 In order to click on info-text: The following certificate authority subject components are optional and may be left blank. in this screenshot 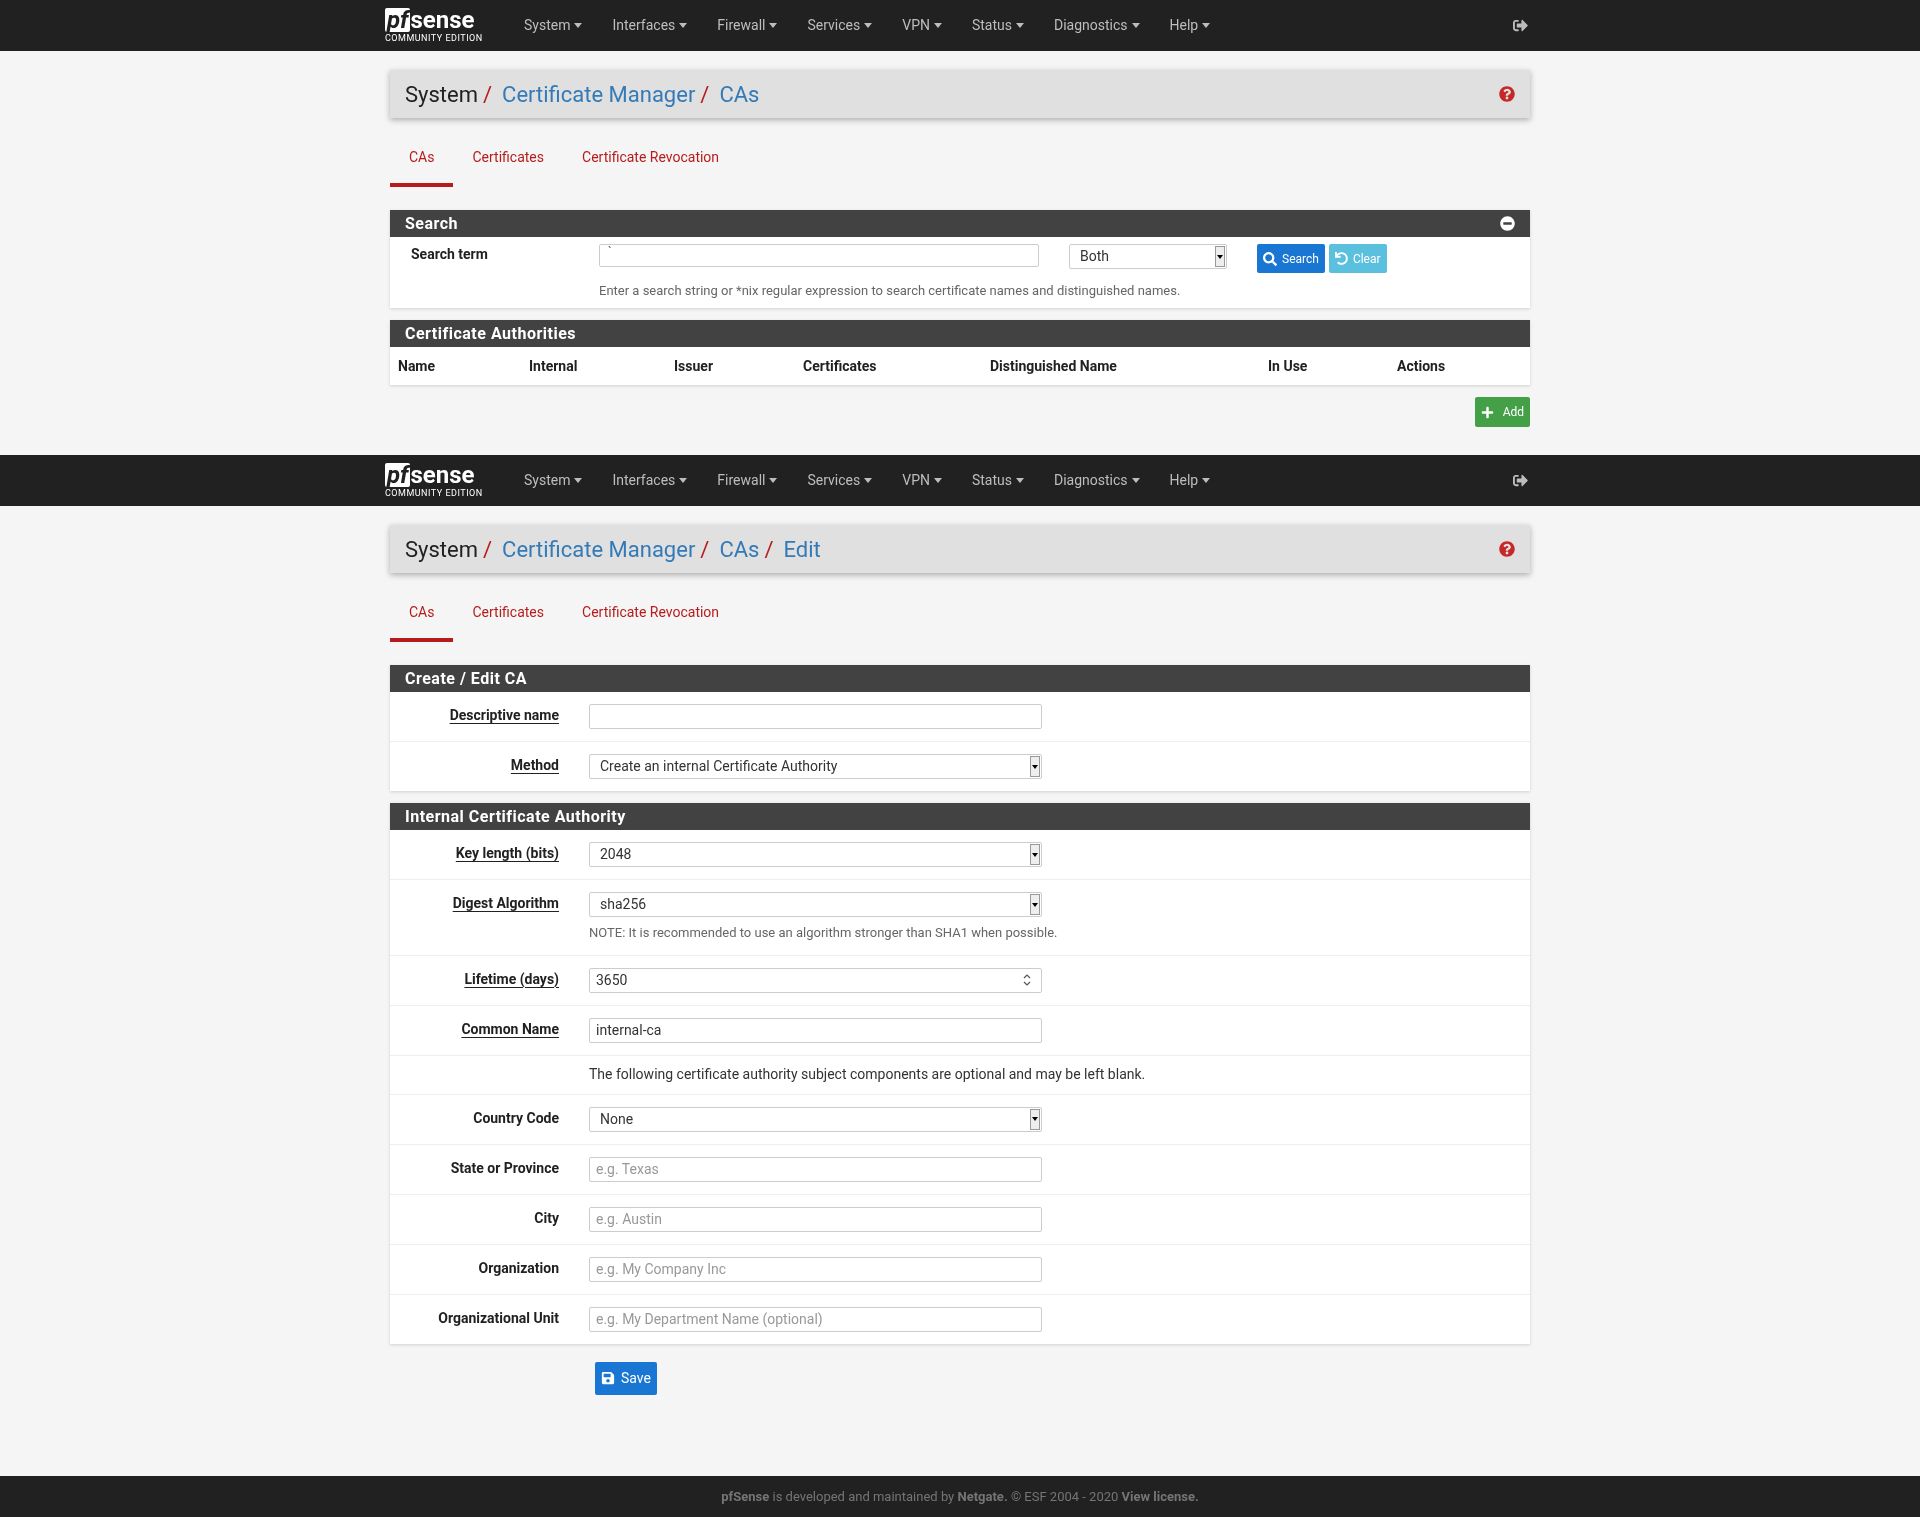, I will do `click(867, 1074)`.